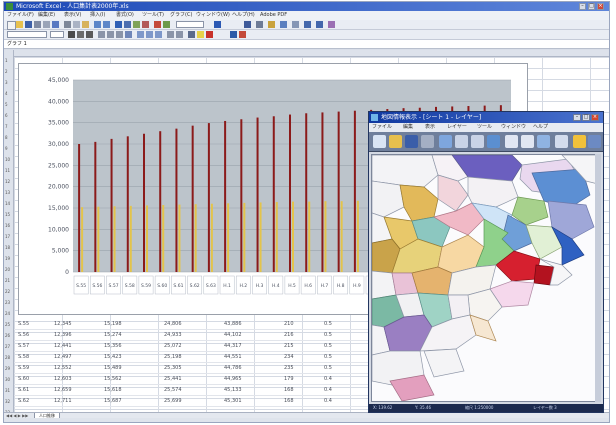 This screenshot has height=425, width=616. I want to click on row-number: 4, so click(6, 93).